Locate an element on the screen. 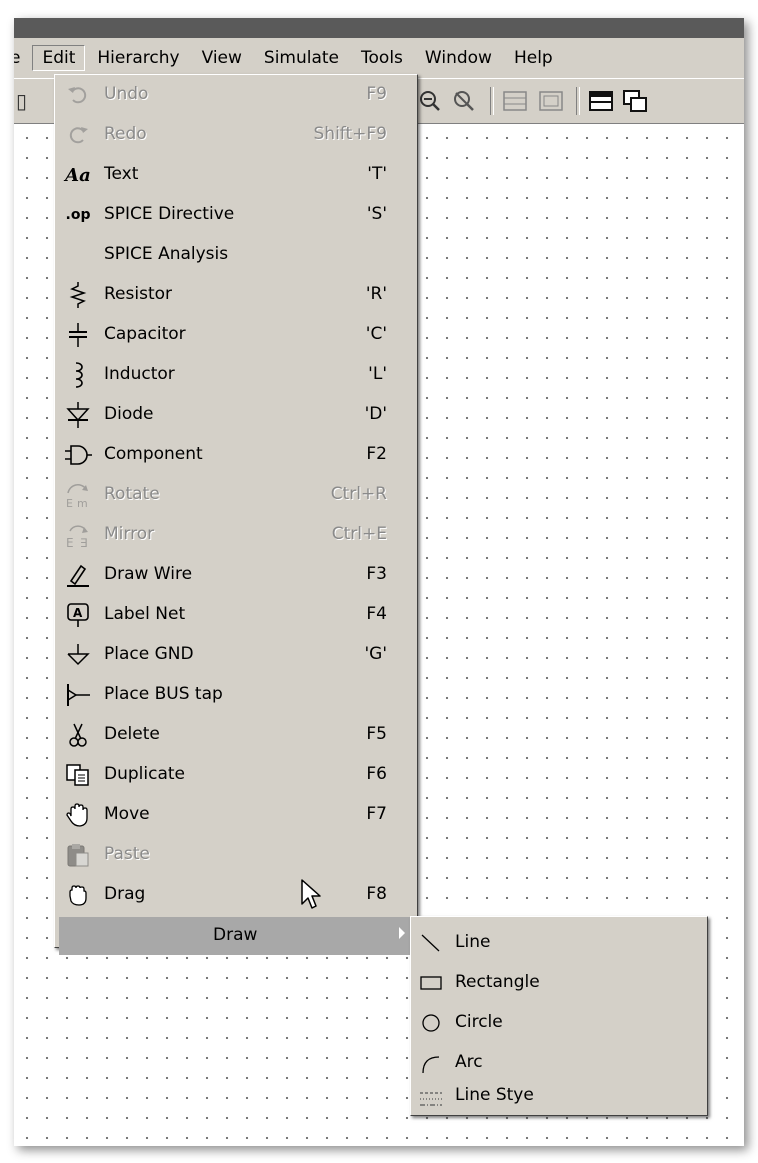  duplicate-icon is located at coordinates (78, 775).